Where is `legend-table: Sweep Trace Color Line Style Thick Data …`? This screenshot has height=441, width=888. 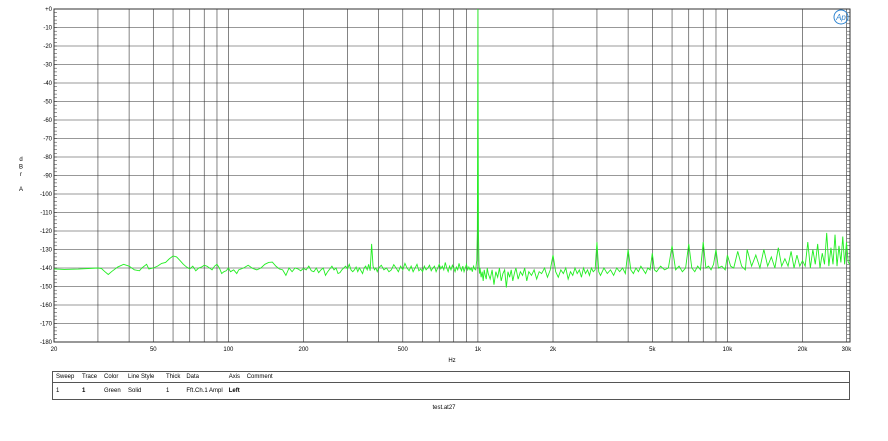
legend-table: Sweep Trace Color Line Style Thick Data … is located at coordinates (451, 385).